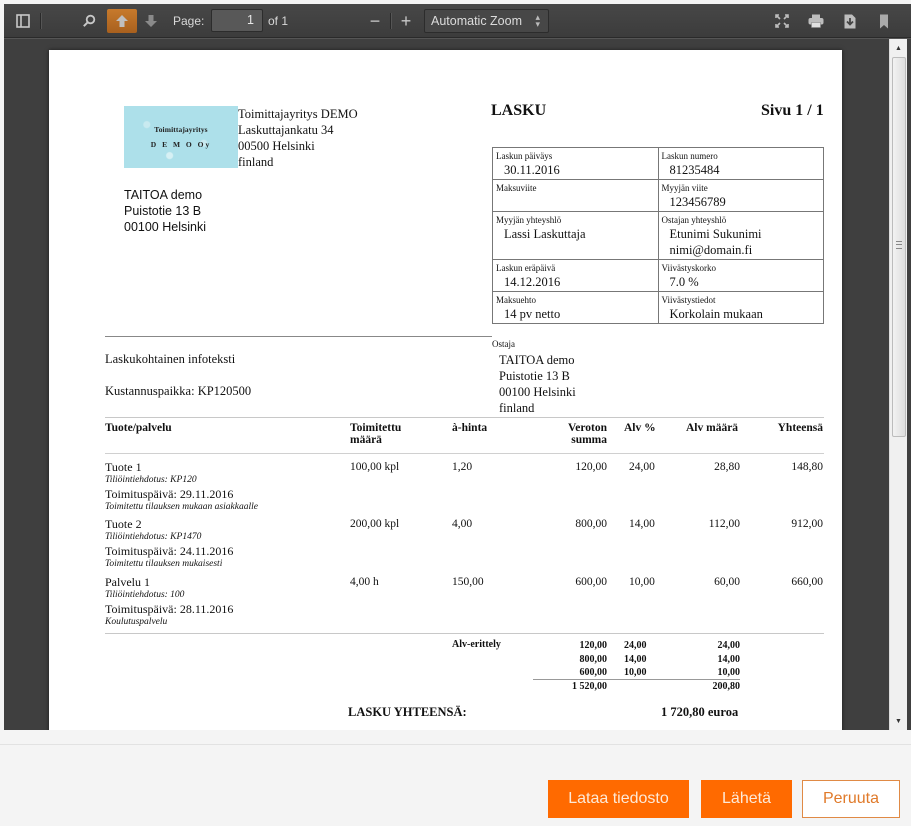 The image size is (911, 826). Describe the element at coordinates (899, 247) in the screenshot. I see `scrollbar-thumb` at that location.